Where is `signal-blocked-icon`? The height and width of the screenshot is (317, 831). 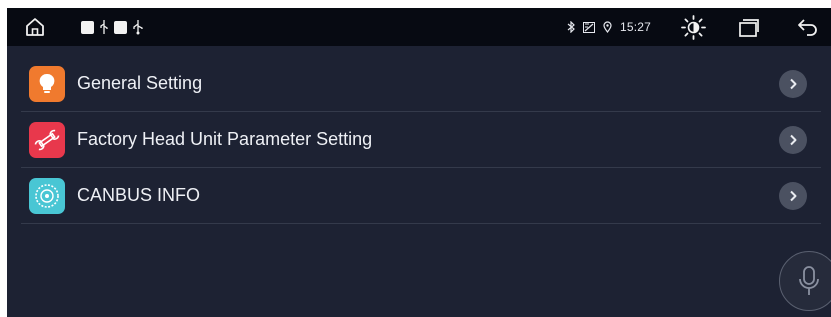
signal-blocked-icon is located at coordinates (589, 27).